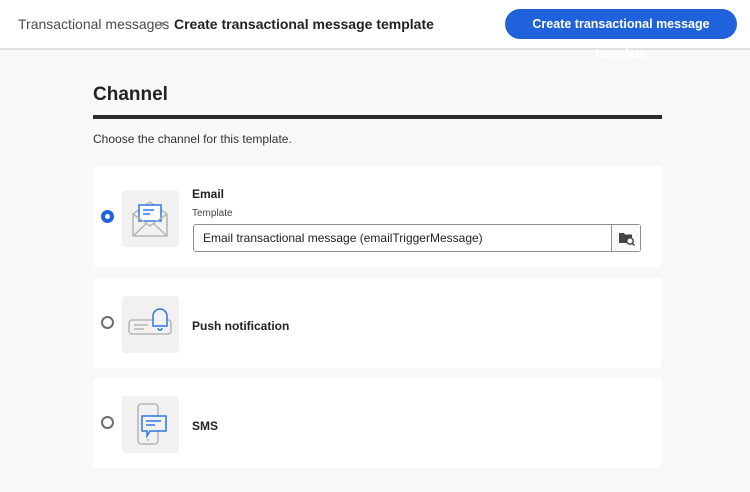 This screenshot has width=750, height=492. I want to click on folder-search-icon, so click(627, 240).